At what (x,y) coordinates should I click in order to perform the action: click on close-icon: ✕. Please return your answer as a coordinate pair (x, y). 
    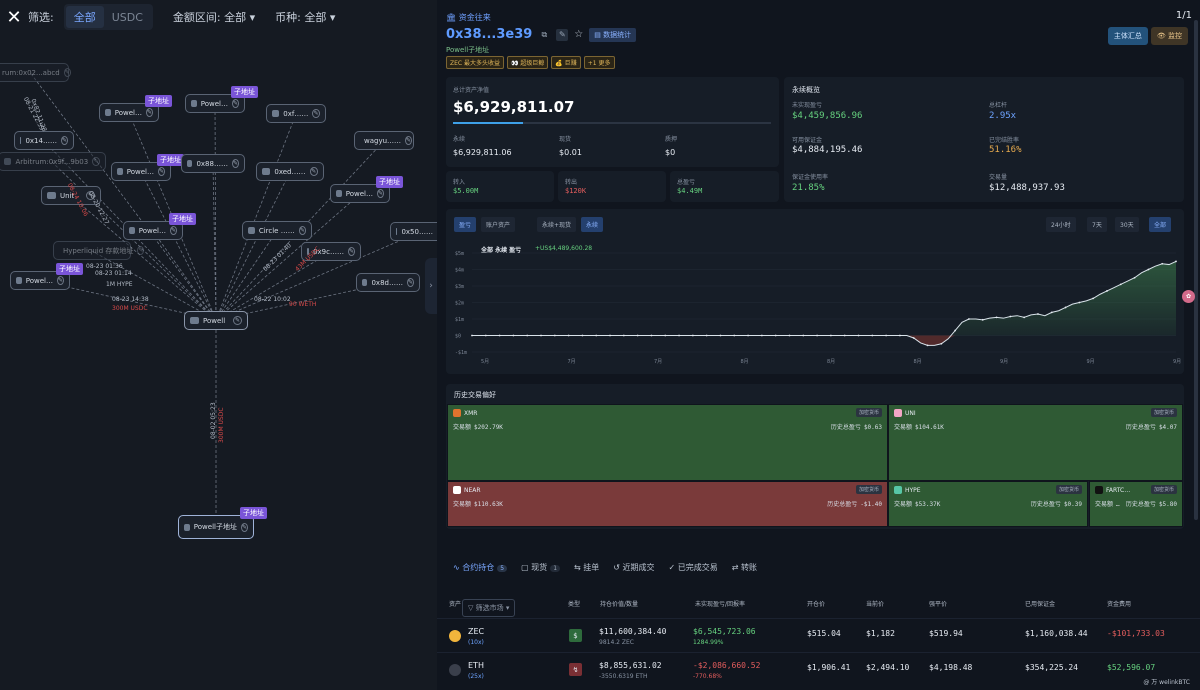
    Looking at the image, I should click on (14, 17).